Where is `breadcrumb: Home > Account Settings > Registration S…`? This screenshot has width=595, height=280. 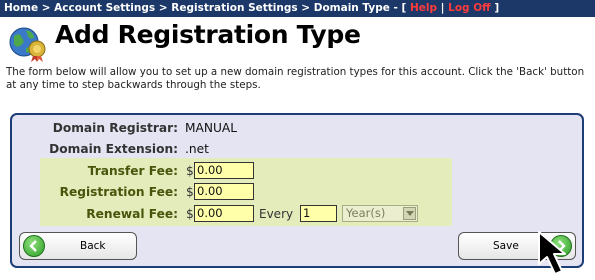 breadcrumb: Home > Account Settings > Registration S… is located at coordinates (297, 8).